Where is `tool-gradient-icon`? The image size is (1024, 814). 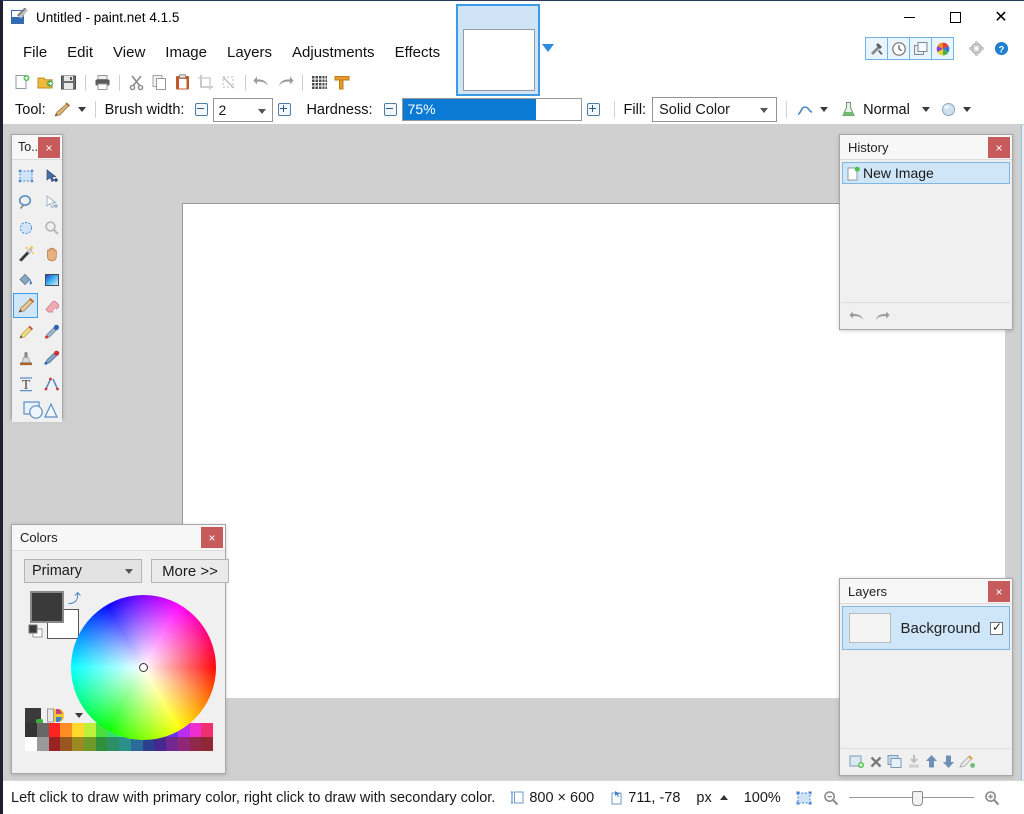
tool-gradient-icon is located at coordinates (51, 279).